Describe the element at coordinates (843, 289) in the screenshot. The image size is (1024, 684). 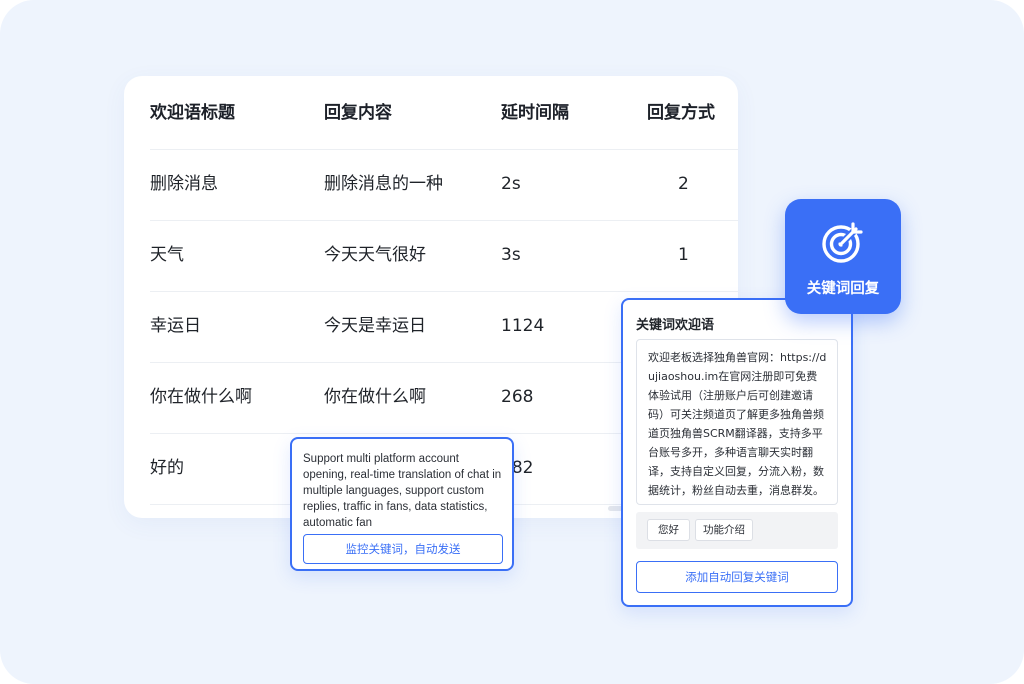
I see `badge-label: 关键词回复` at that location.